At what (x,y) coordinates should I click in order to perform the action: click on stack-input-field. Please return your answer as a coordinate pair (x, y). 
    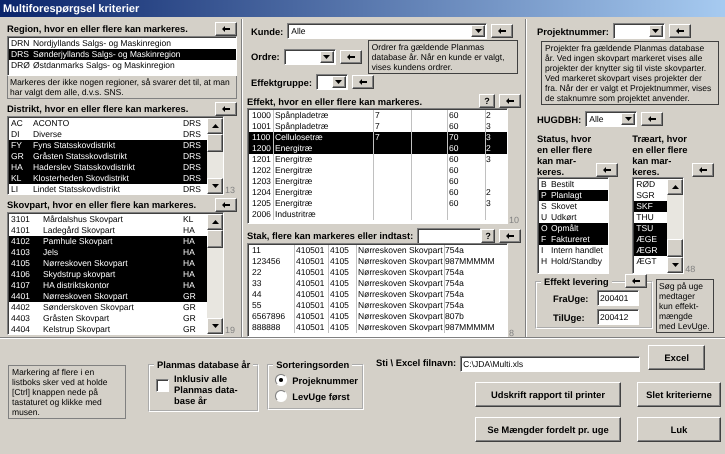
    Looking at the image, I should click on (449, 236).